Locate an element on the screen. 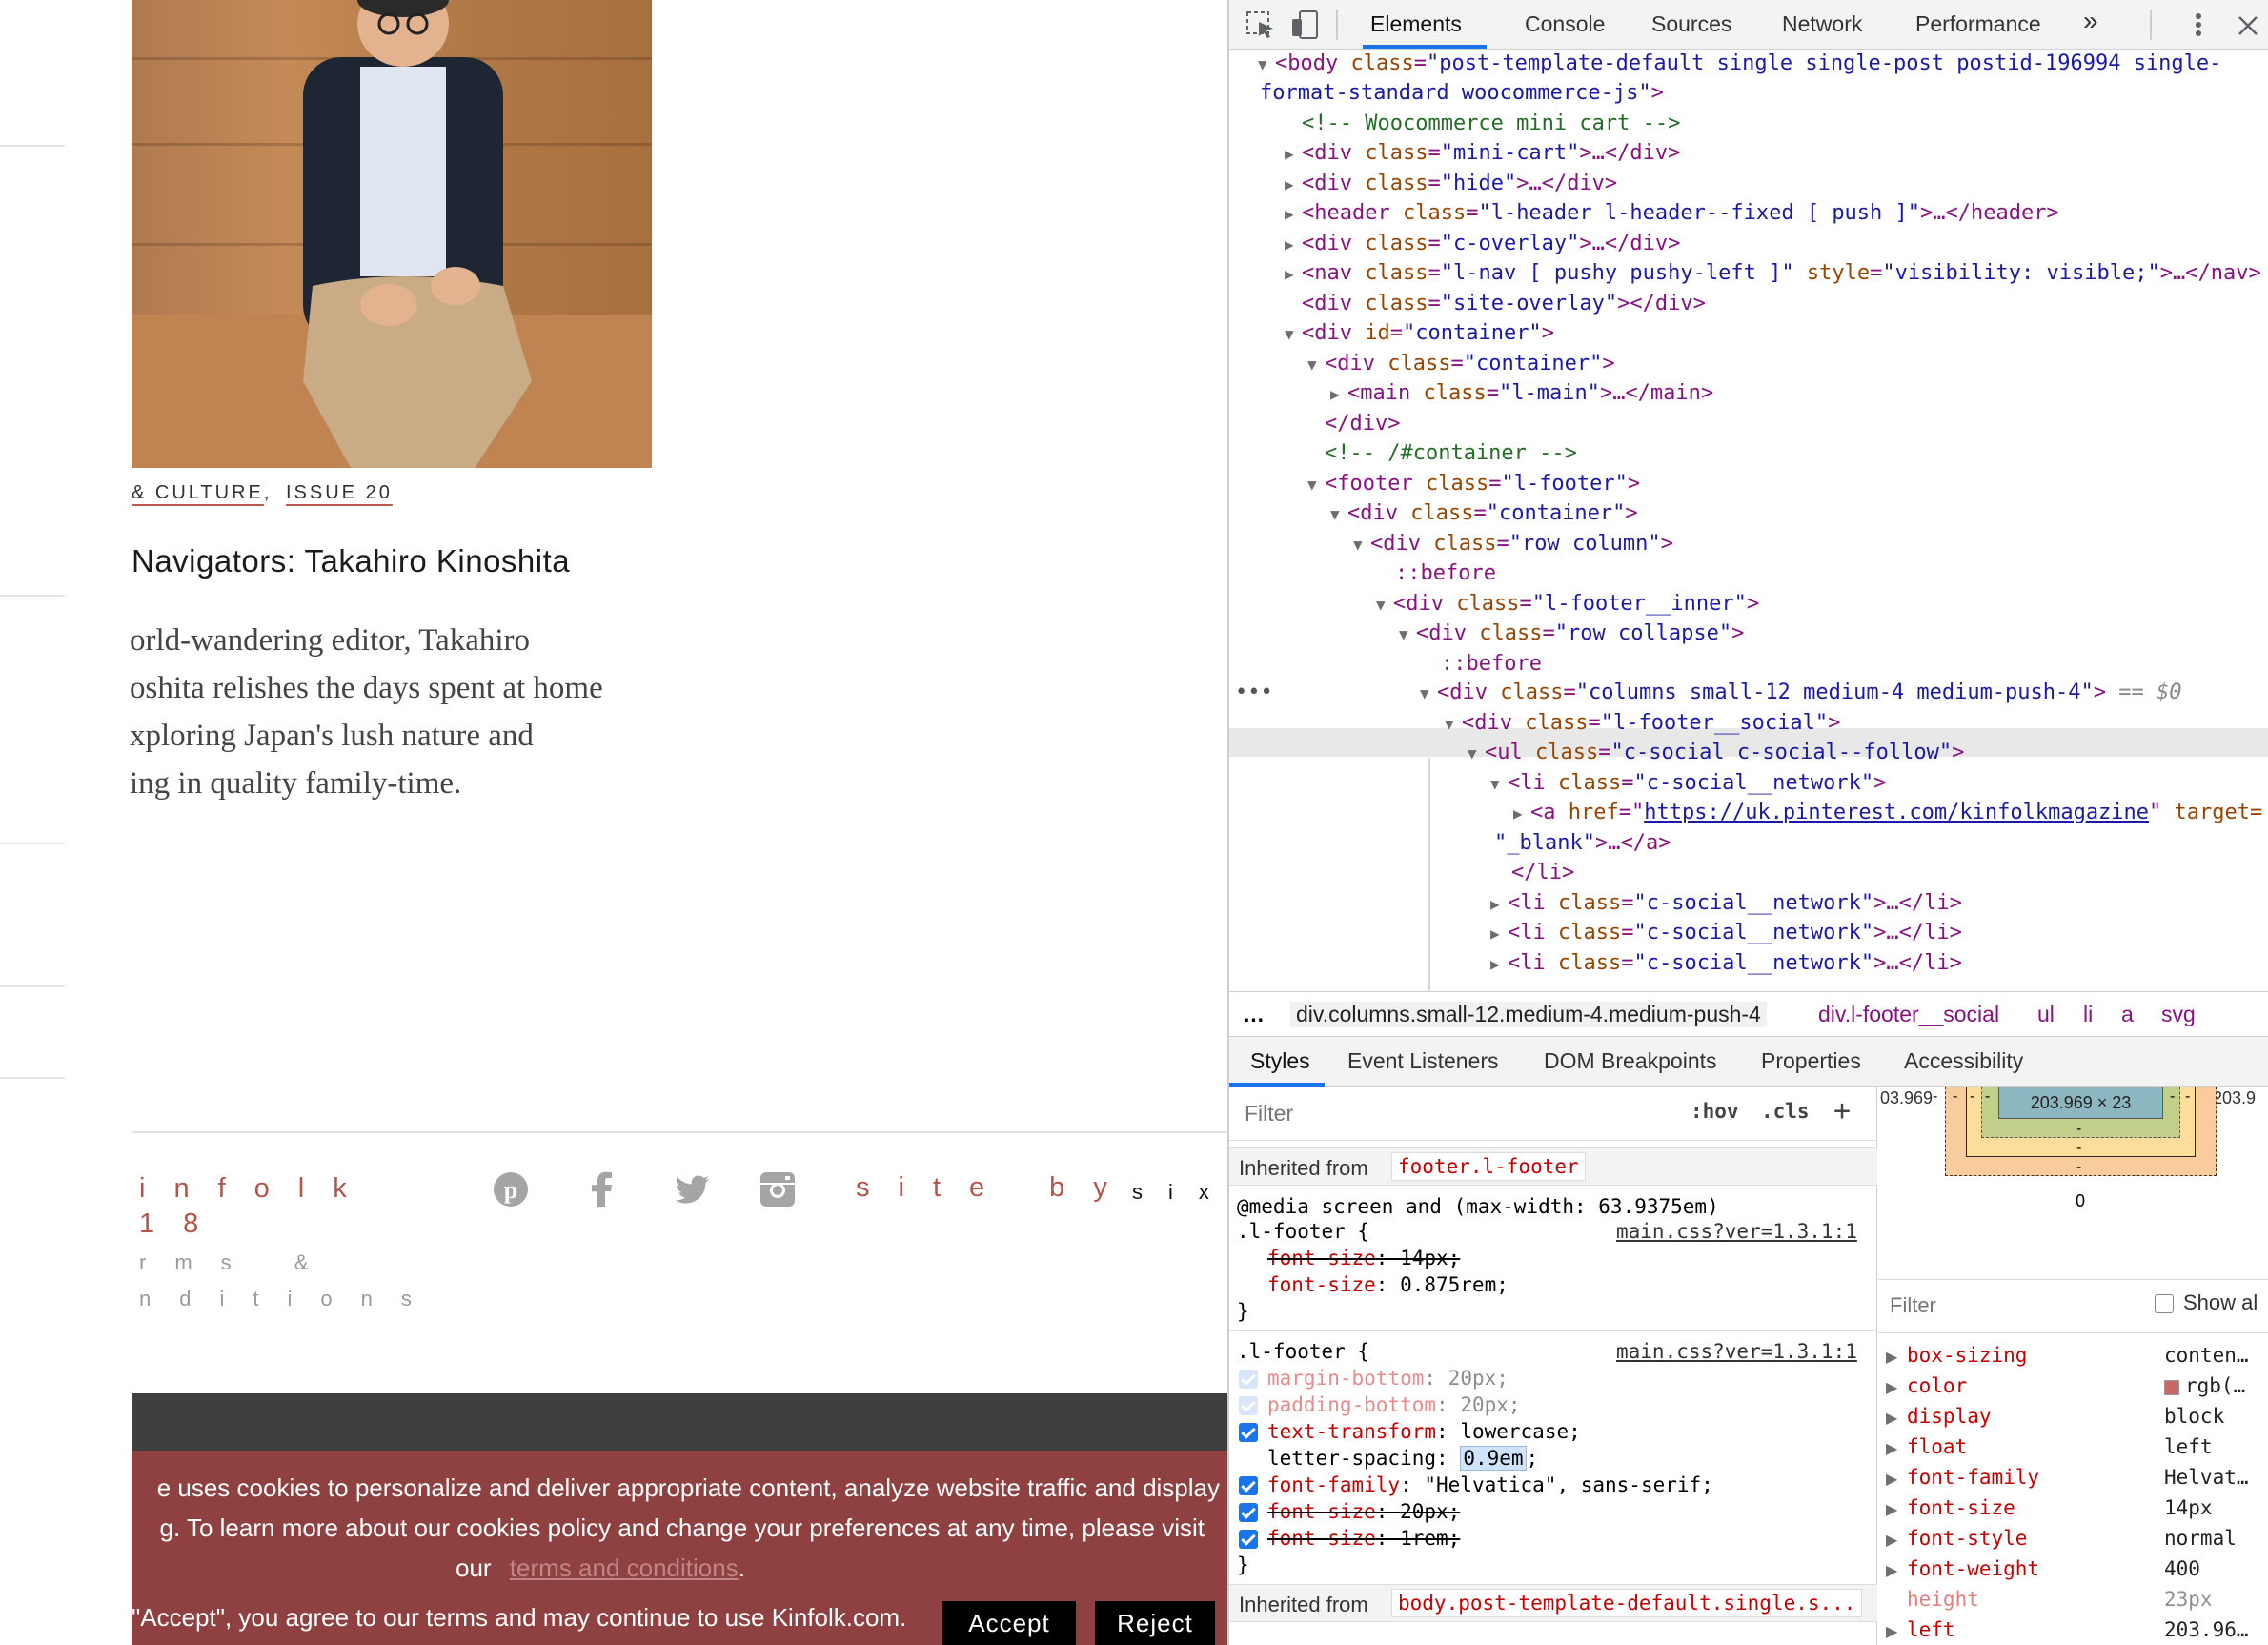 Image resolution: width=2268 pixels, height=1645 pixels. computed-filter-input is located at coordinates (2012, 1306).